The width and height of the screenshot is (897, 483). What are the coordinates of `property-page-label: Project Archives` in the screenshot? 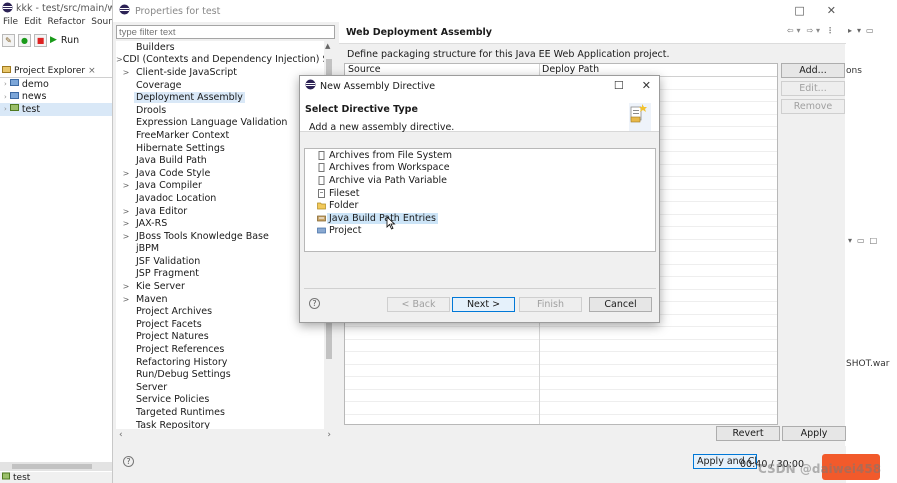 It's located at (174, 312).